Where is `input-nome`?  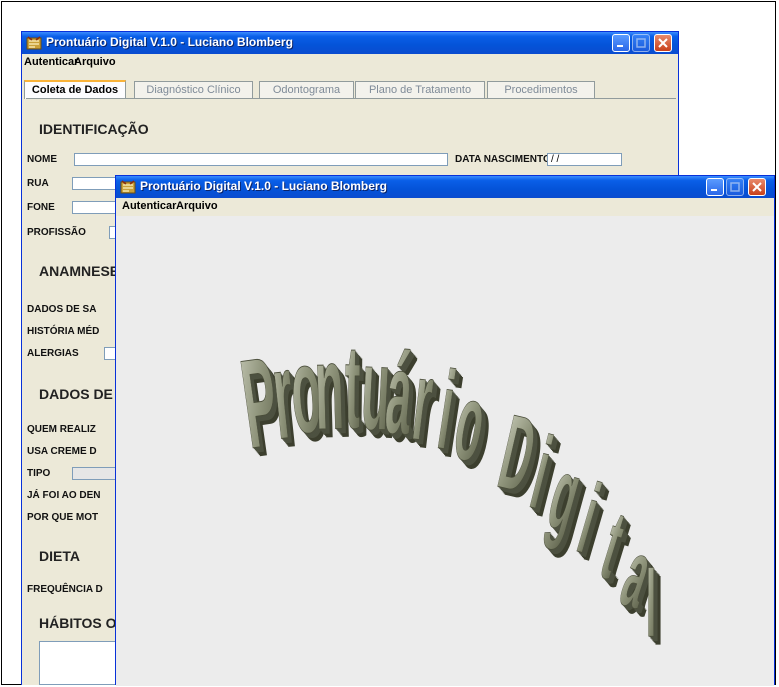
input-nome is located at coordinates (261, 159).